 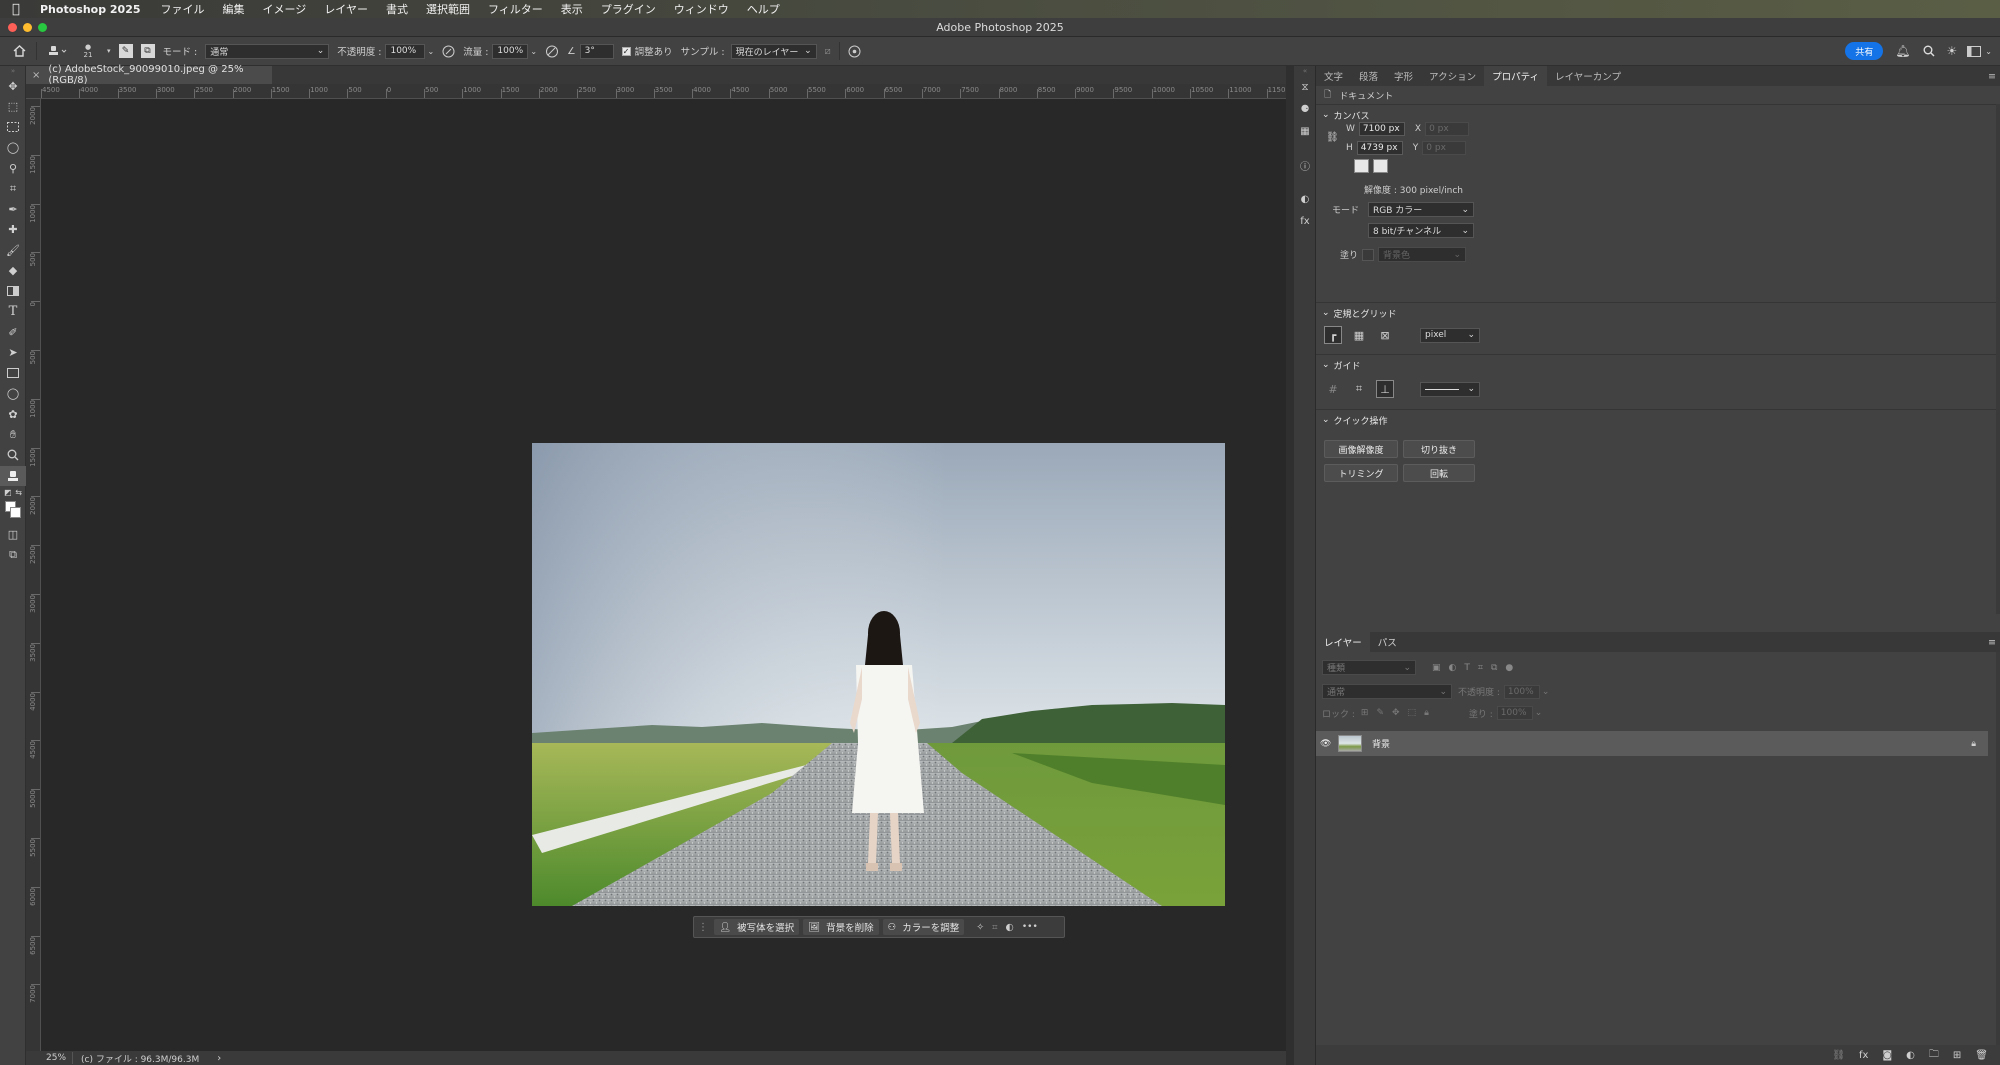 What do you see at coordinates (15, 512) in the screenshot?
I see `background-color-swatch` at bounding box center [15, 512].